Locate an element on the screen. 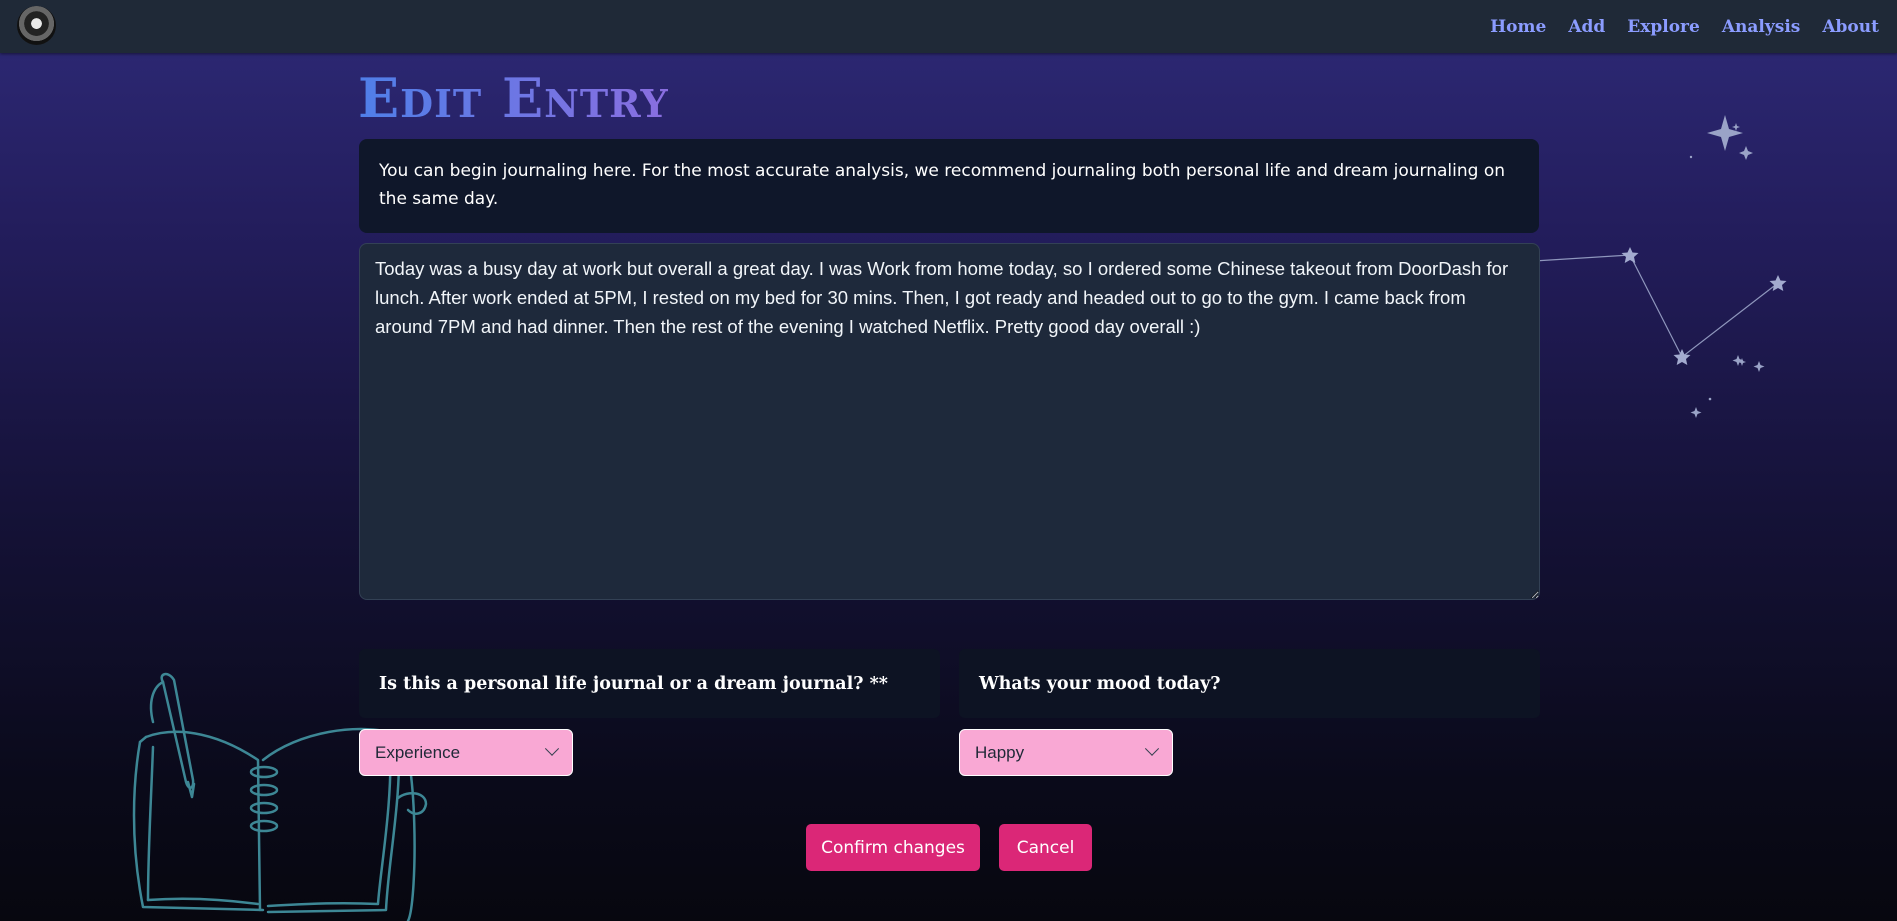  page-title: Edit Entry is located at coordinates (513, 98).